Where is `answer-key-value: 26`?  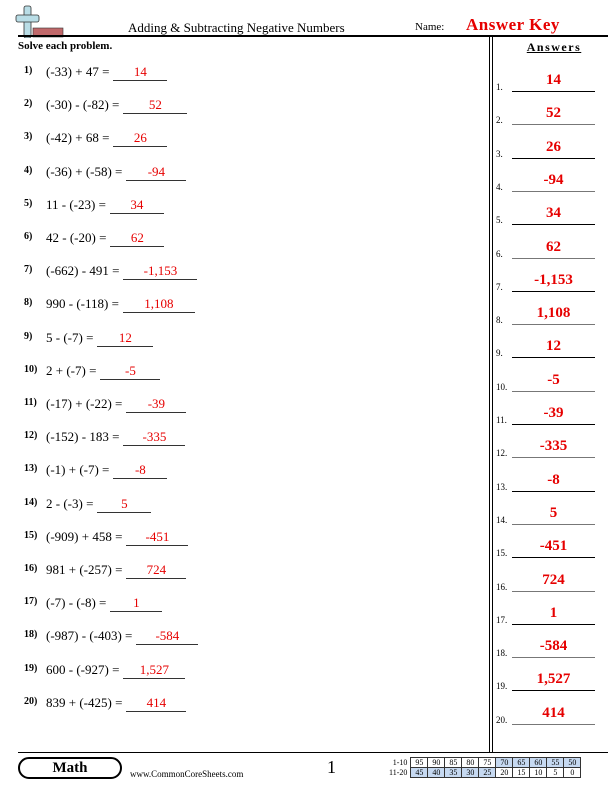
answer-key-value: 26 is located at coordinates (553, 146).